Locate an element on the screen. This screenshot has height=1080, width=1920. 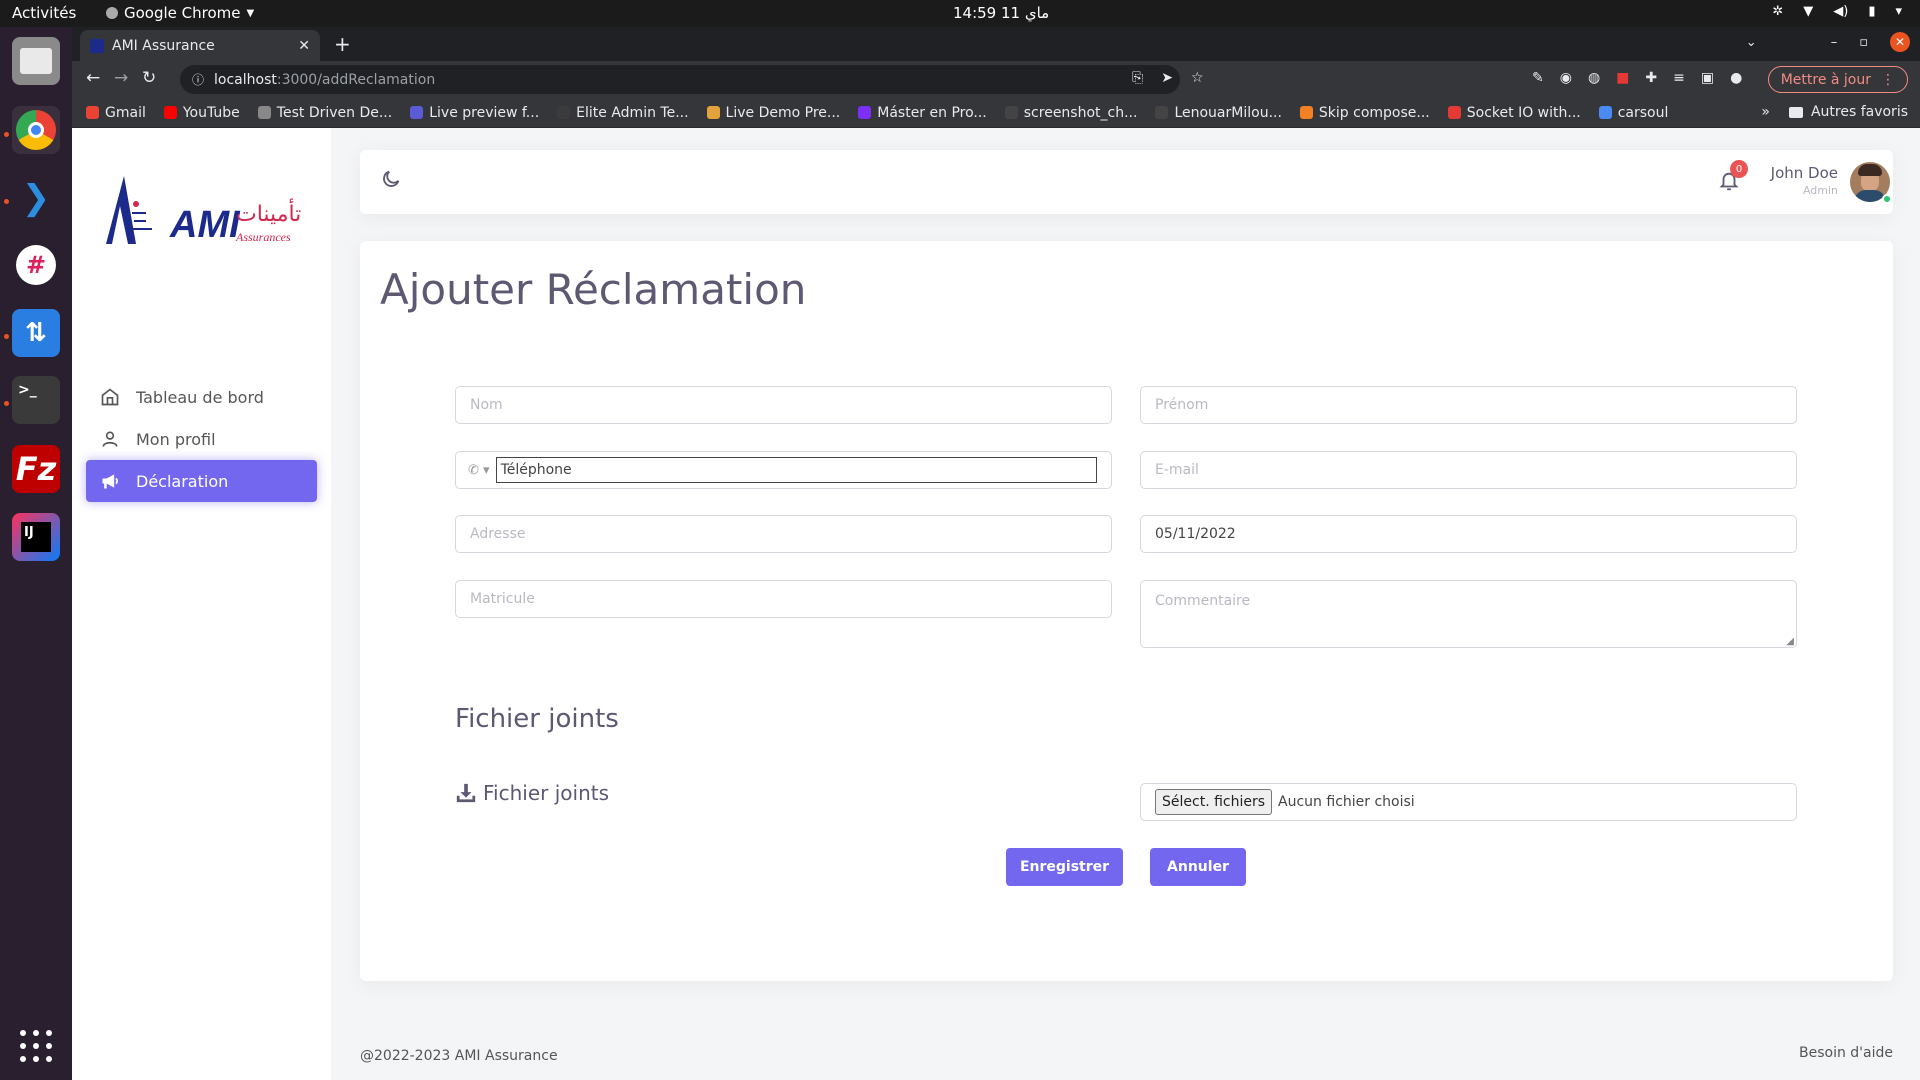
app-menu: Google Chrome ▼ is located at coordinates (180, 13).